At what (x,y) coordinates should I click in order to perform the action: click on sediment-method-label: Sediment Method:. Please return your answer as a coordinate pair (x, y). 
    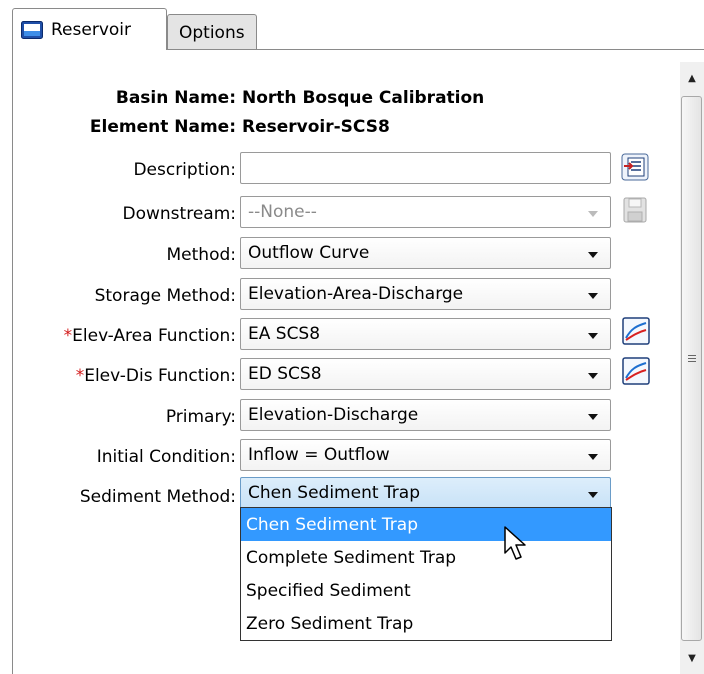
    Looking at the image, I should click on (157, 497).